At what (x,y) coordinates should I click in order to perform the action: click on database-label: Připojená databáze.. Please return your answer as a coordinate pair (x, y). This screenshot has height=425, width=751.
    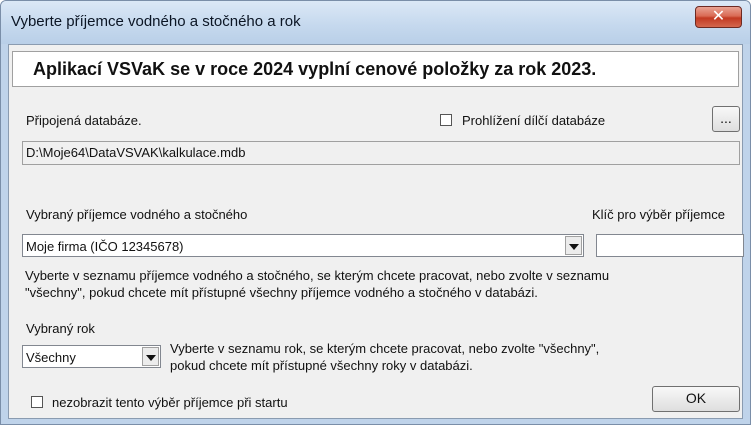
    Looking at the image, I should click on (84, 120).